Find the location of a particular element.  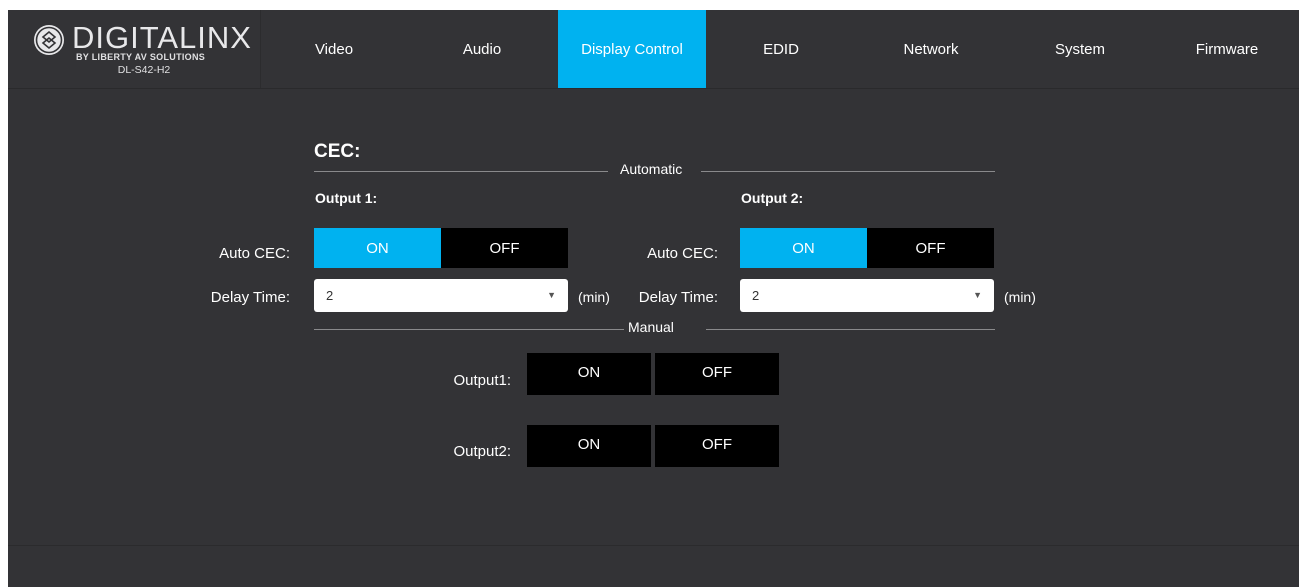

output2-delay-label: Delay Time: is located at coordinates (678, 297).